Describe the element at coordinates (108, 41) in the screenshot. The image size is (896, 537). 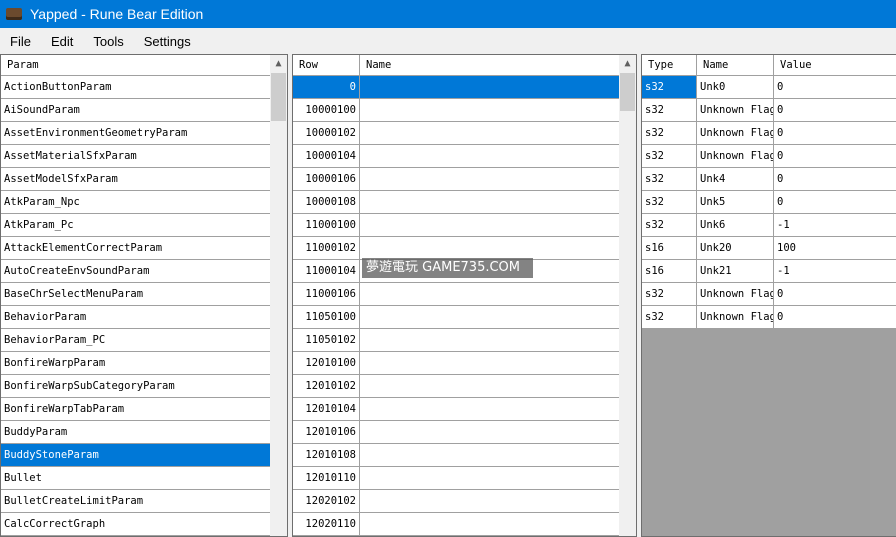
I see `menu-tools: Tools` at that location.